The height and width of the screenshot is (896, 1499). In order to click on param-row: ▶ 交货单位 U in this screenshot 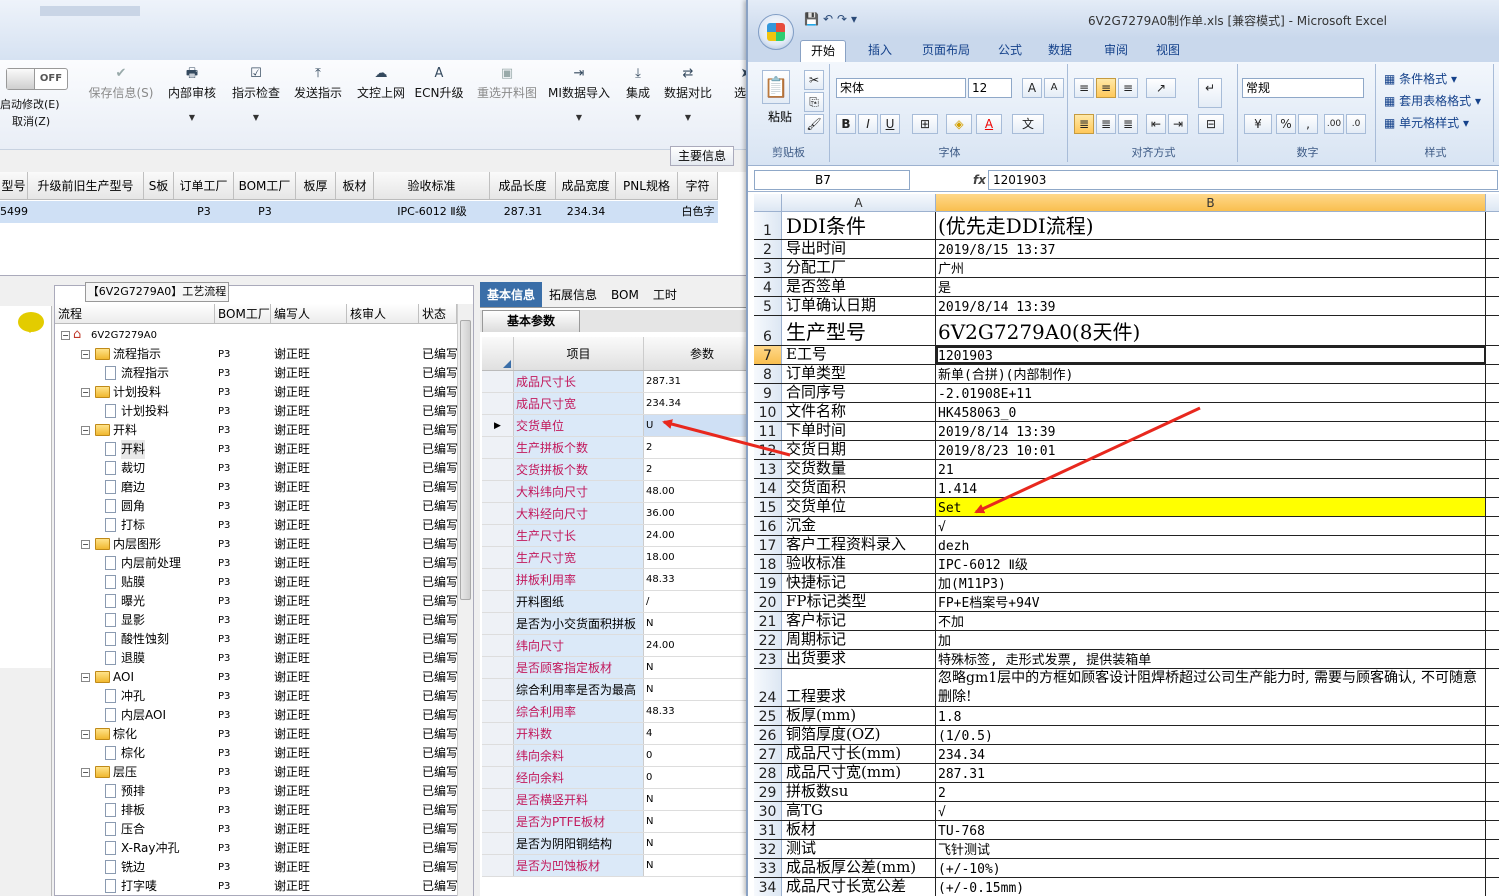, I will do `click(621, 426)`.